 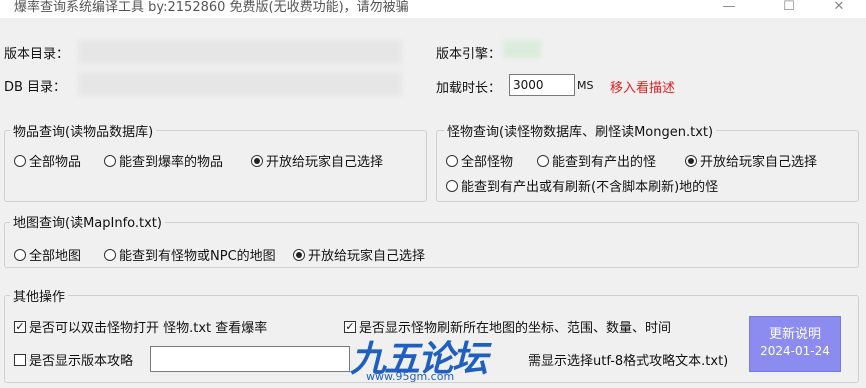 What do you see at coordinates (839, 9) in the screenshot?
I see `close-button: ✕` at bounding box center [839, 9].